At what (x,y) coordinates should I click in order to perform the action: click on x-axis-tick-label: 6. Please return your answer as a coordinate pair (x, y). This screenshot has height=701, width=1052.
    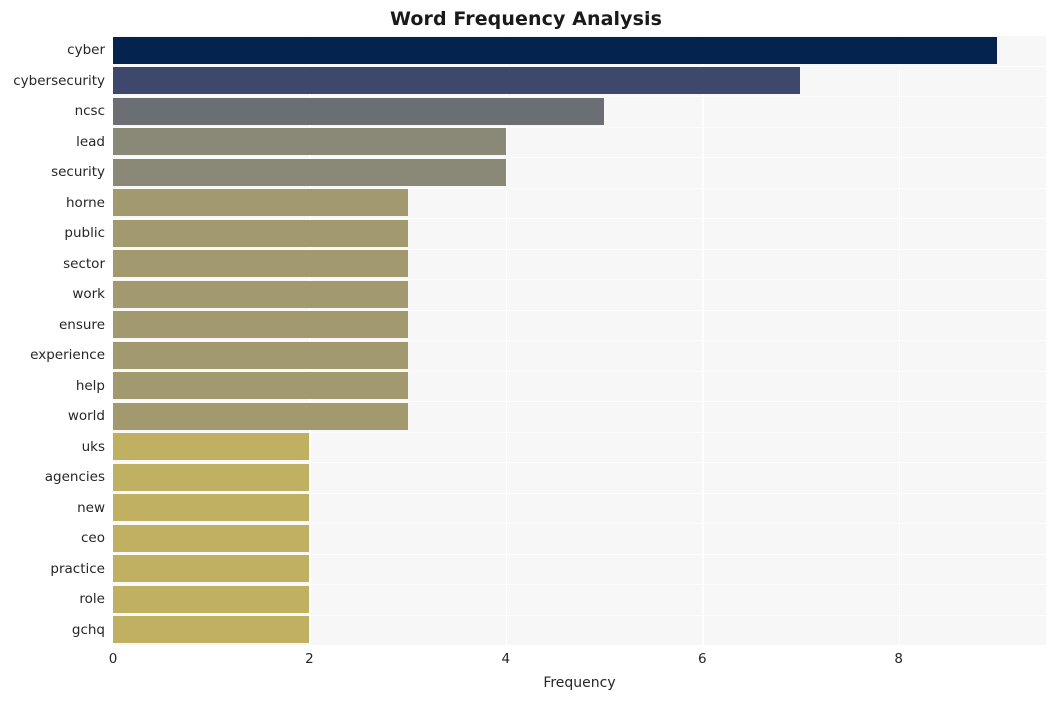
    Looking at the image, I should click on (702, 659).